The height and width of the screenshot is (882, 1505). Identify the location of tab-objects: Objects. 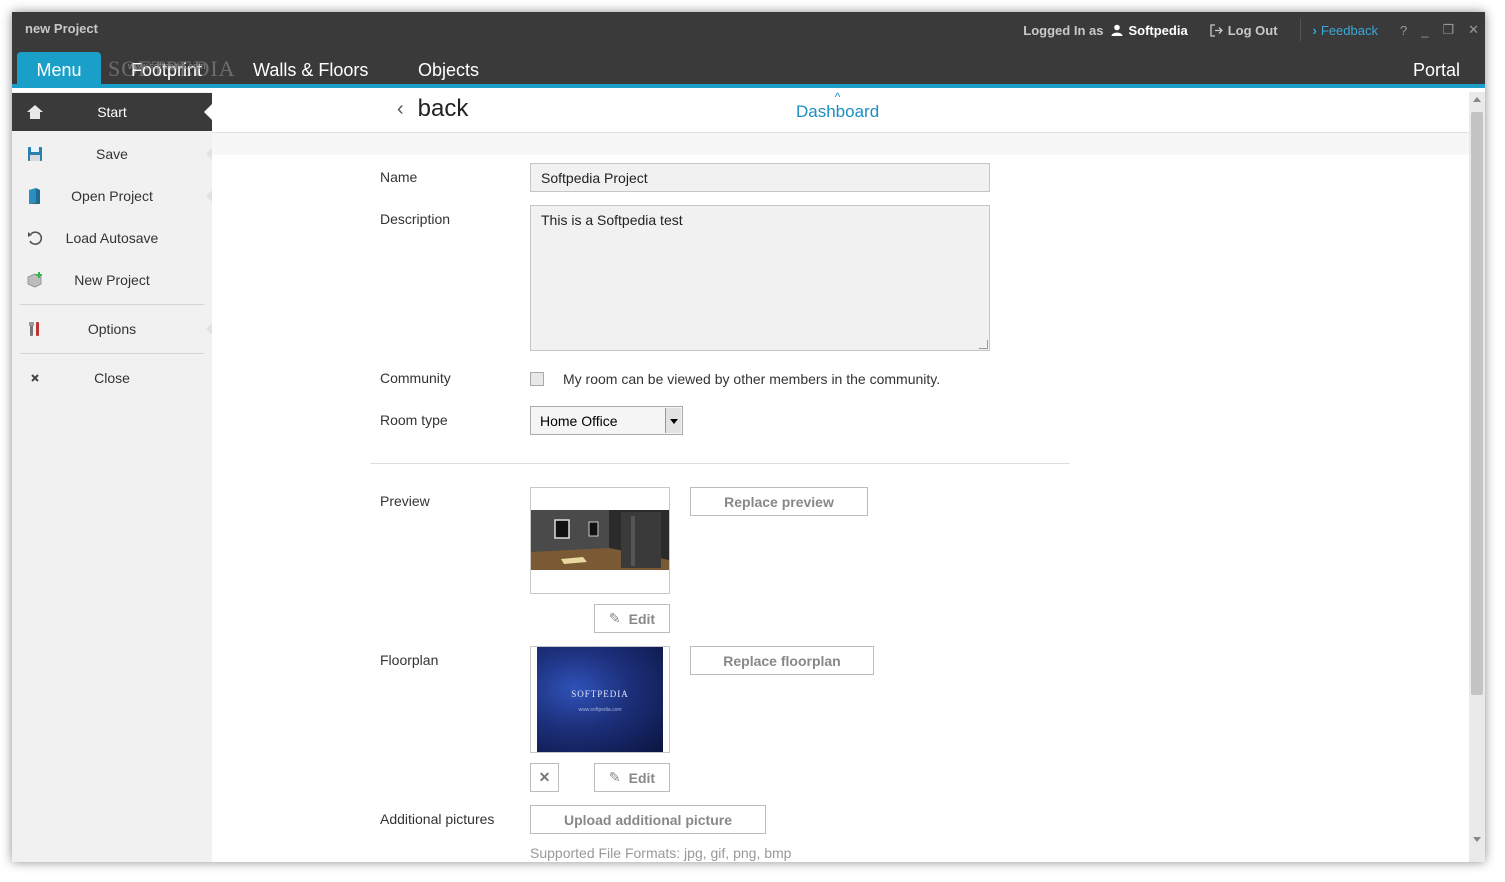
(448, 70).